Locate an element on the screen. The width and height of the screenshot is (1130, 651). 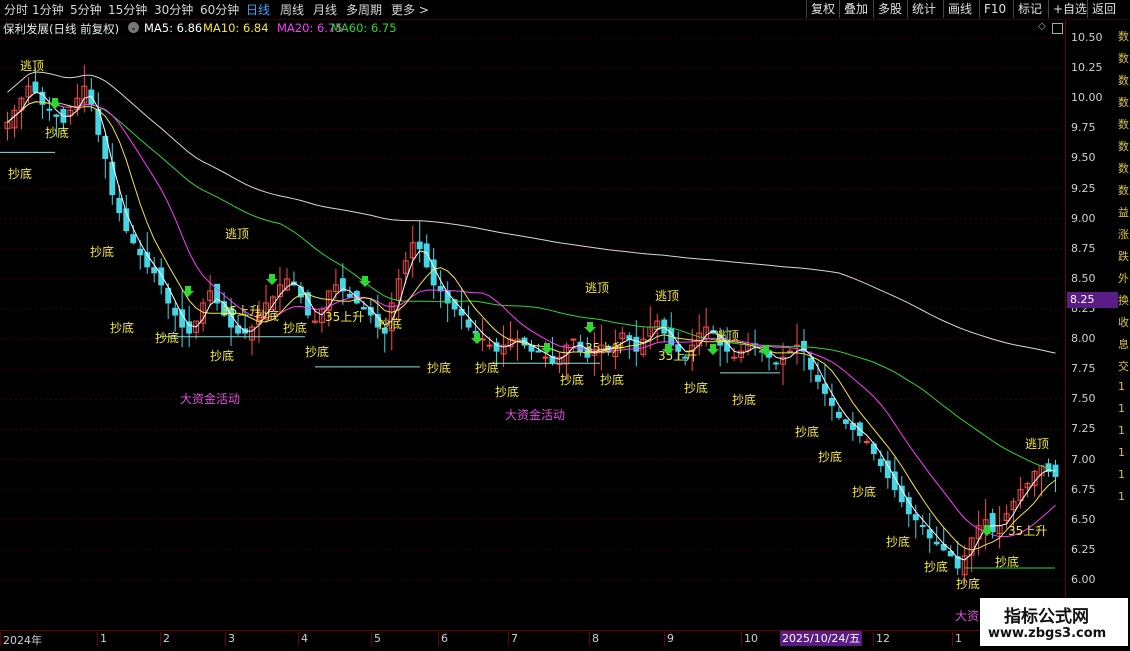
period-tab-timeshare: 分时 is located at coordinates (16, 9).